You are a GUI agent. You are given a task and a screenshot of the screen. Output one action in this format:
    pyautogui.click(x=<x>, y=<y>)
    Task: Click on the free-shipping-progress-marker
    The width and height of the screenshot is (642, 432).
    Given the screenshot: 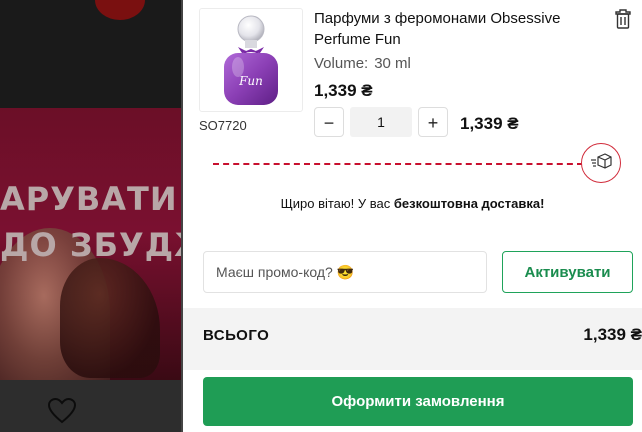 What is the action you would take?
    pyautogui.click(x=601, y=163)
    